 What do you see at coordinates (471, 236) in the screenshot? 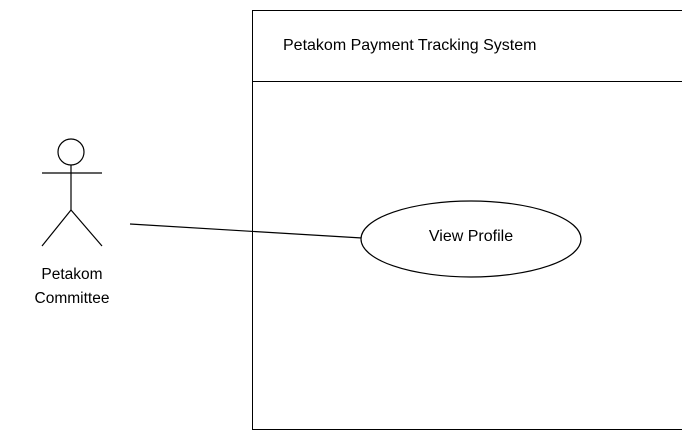
I see `use-case-label: View Profile` at bounding box center [471, 236].